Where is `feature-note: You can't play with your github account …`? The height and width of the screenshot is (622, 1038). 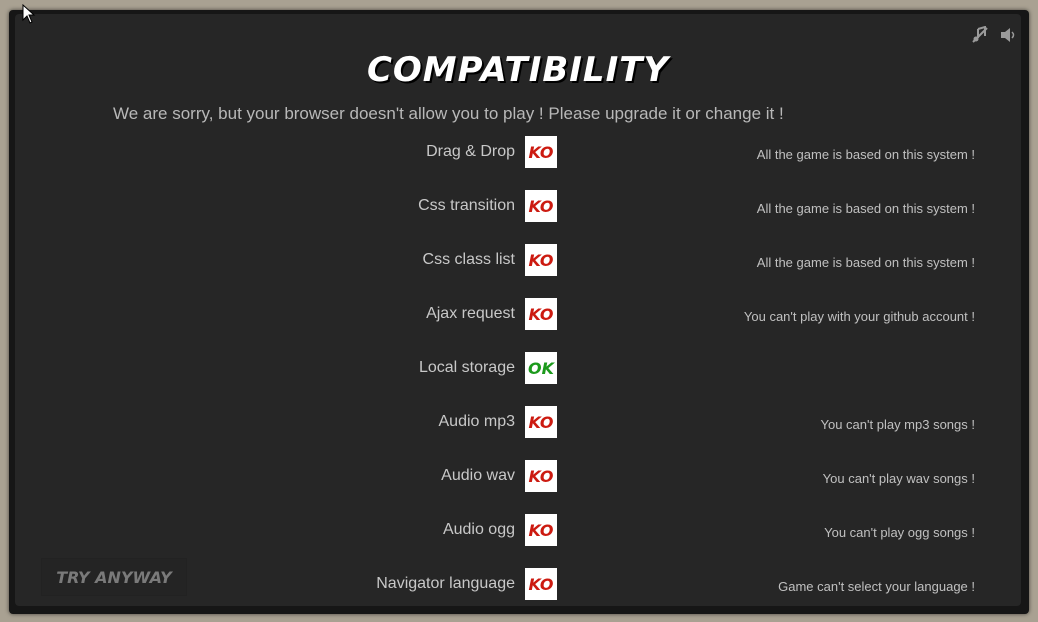 feature-note: You can't play with your github account … is located at coordinates (859, 316).